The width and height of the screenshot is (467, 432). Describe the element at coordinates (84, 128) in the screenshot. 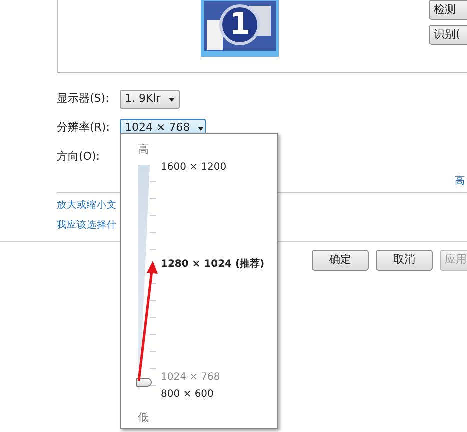

I see `field-label: 分辨率(R):` at that location.